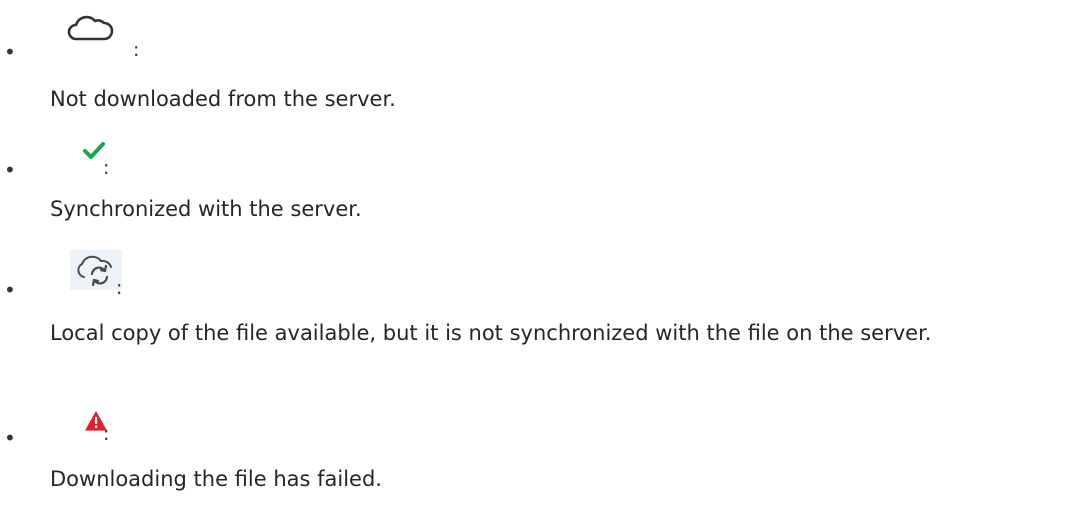 This screenshot has height=509, width=1092. Describe the element at coordinates (96, 270) in the screenshot. I see `cloud-sync-icon` at that location.